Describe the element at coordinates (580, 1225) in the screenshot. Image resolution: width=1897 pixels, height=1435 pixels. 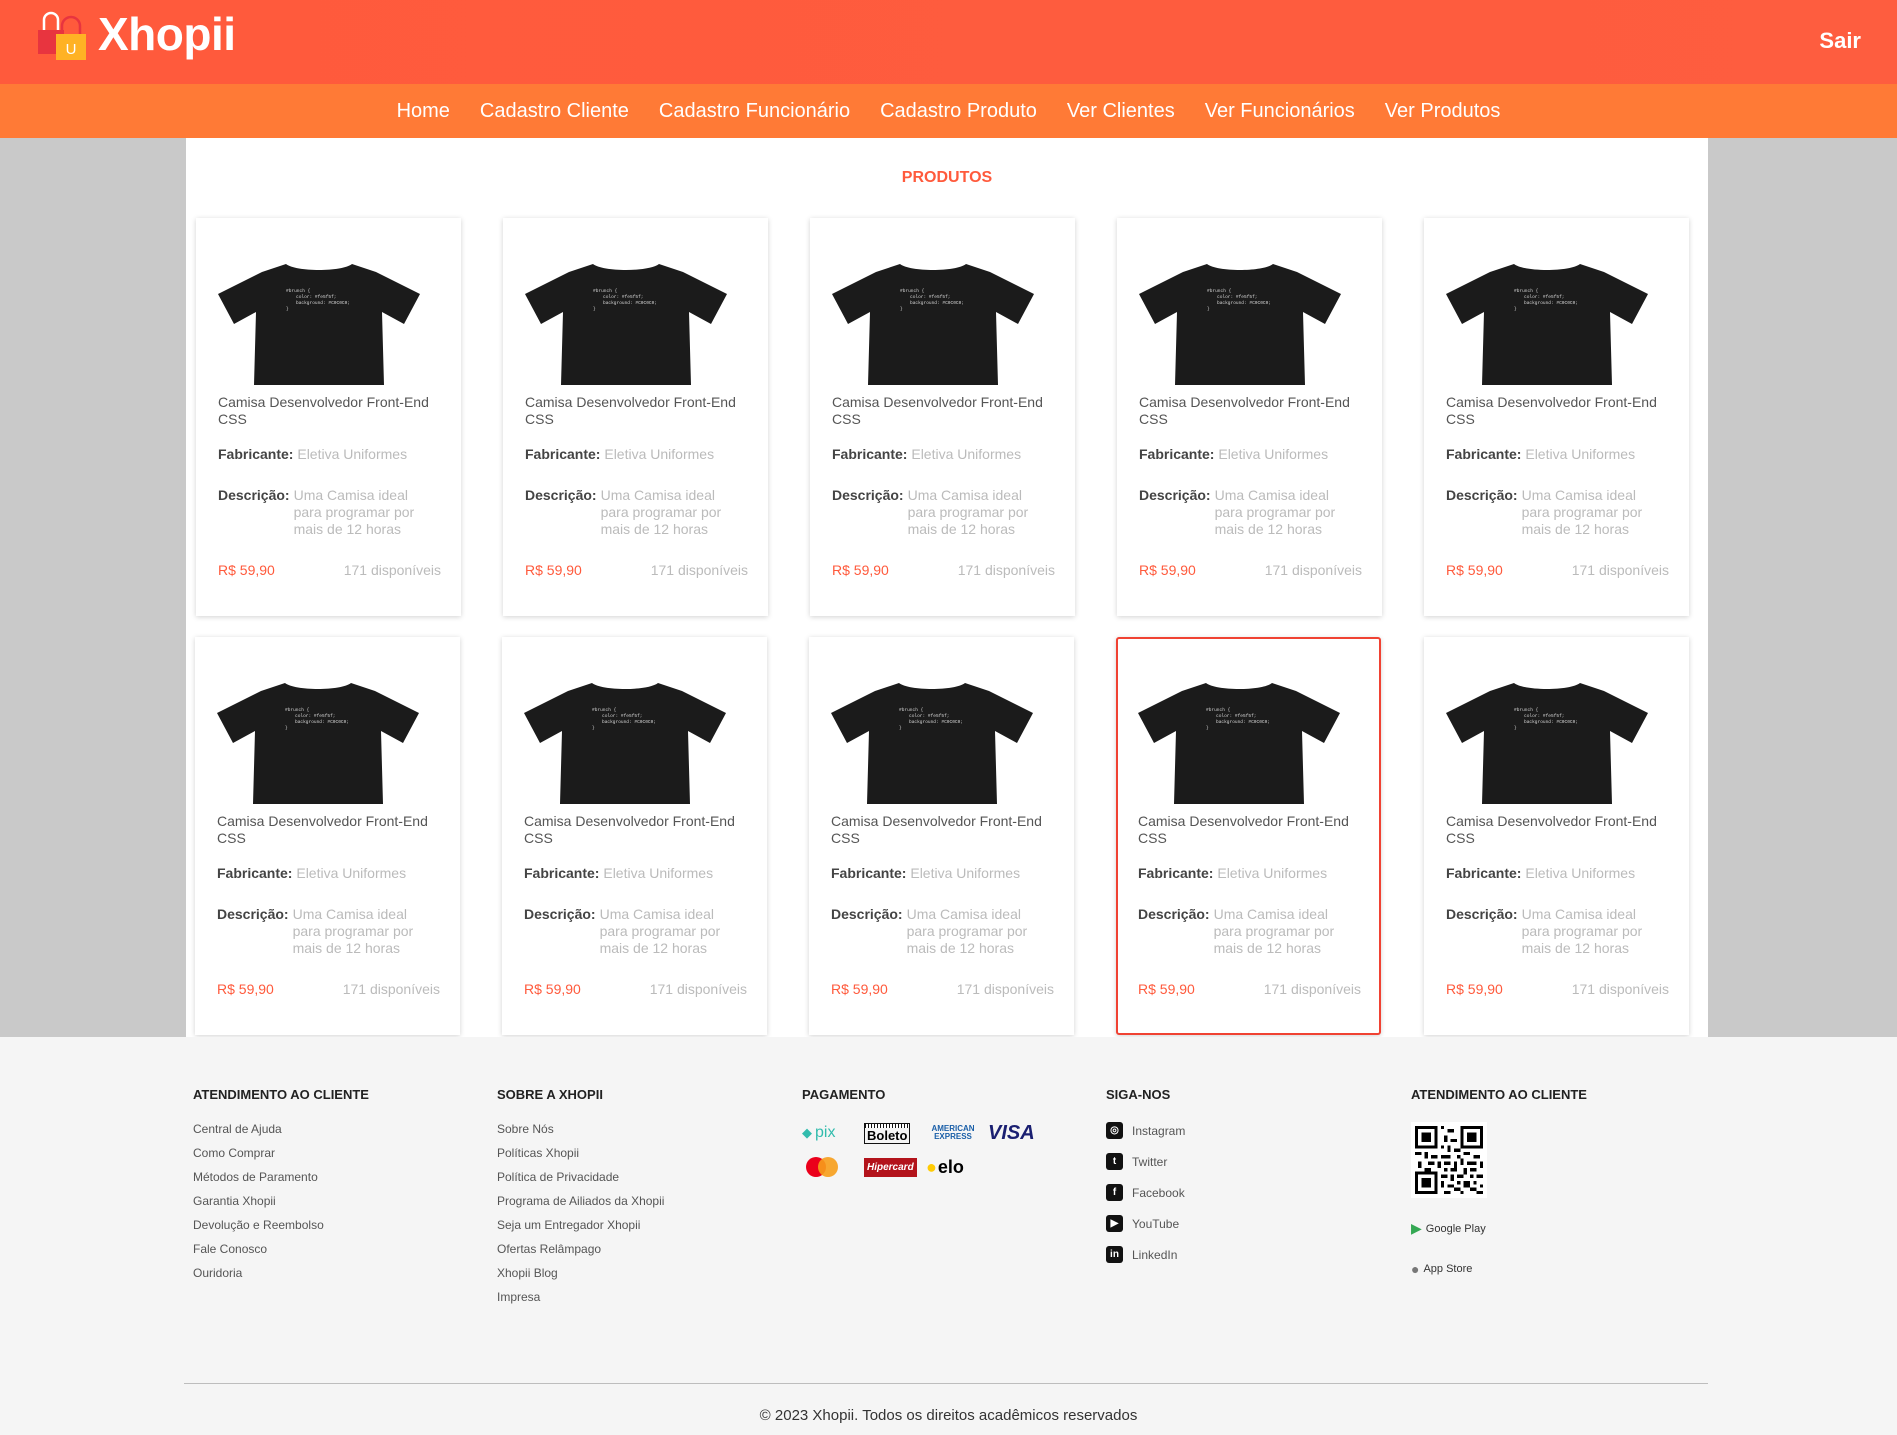
I see `footer-link-entregador: Seja um Entregador Xhopii` at that location.